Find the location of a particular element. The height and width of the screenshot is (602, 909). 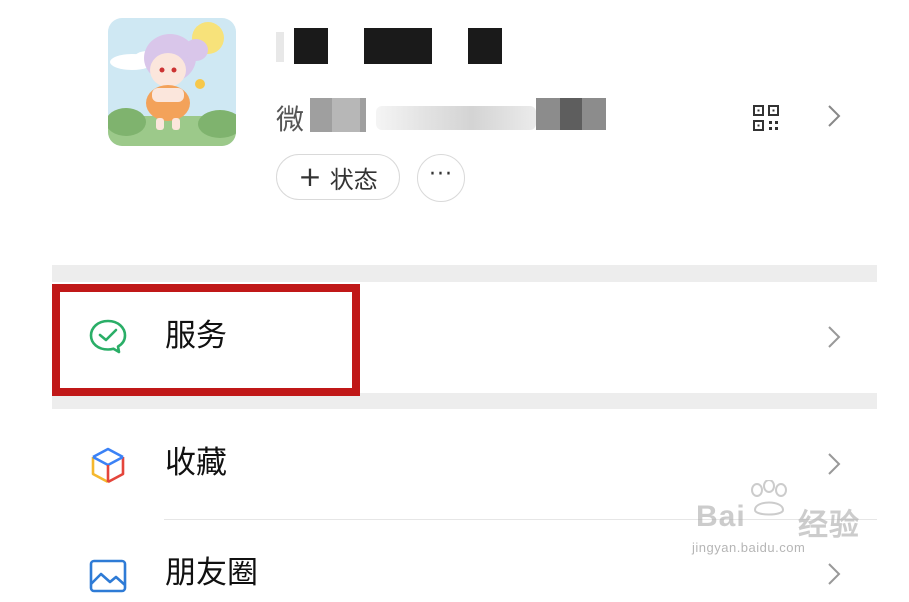

image-icon is located at coordinates (108, 578).